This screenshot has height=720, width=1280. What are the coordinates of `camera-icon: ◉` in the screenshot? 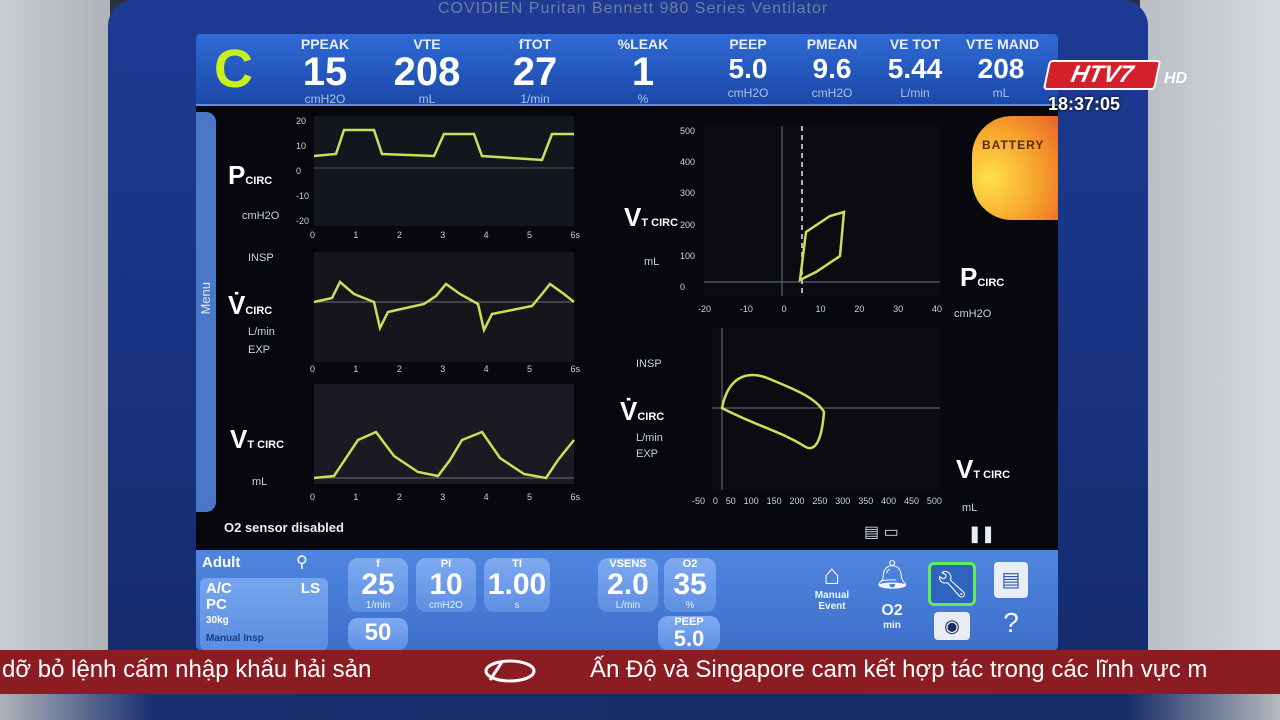 It's located at (952, 626).